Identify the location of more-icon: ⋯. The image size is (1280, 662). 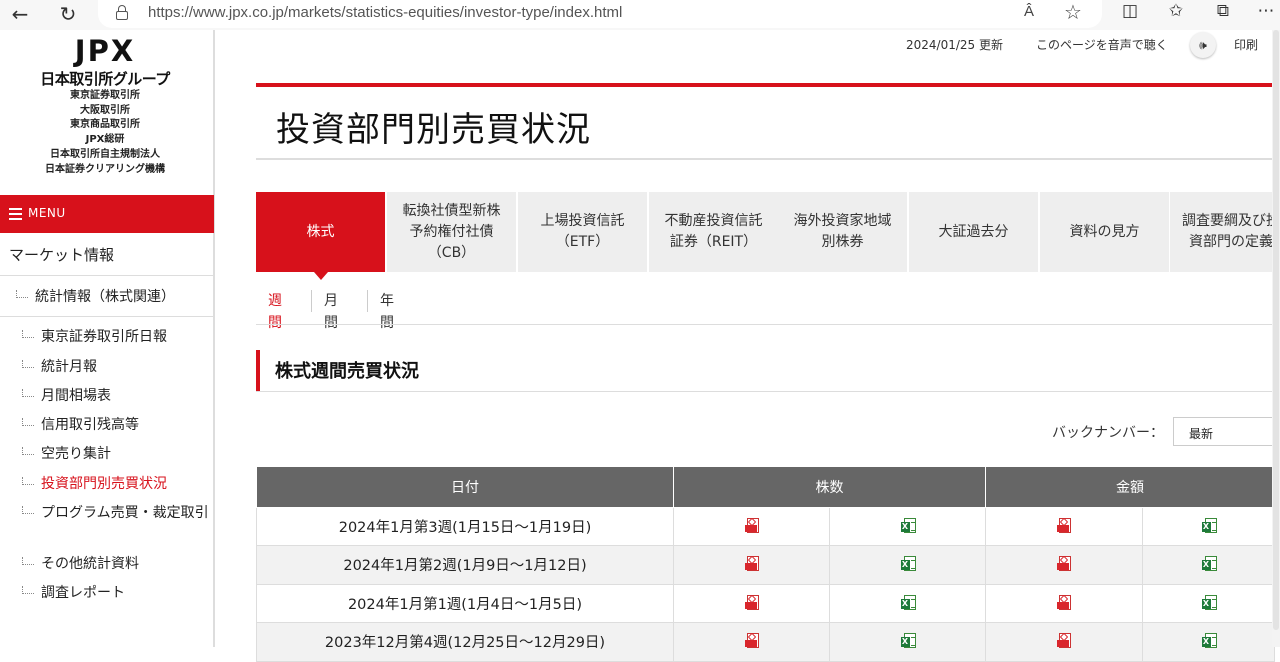
(1266, 11).